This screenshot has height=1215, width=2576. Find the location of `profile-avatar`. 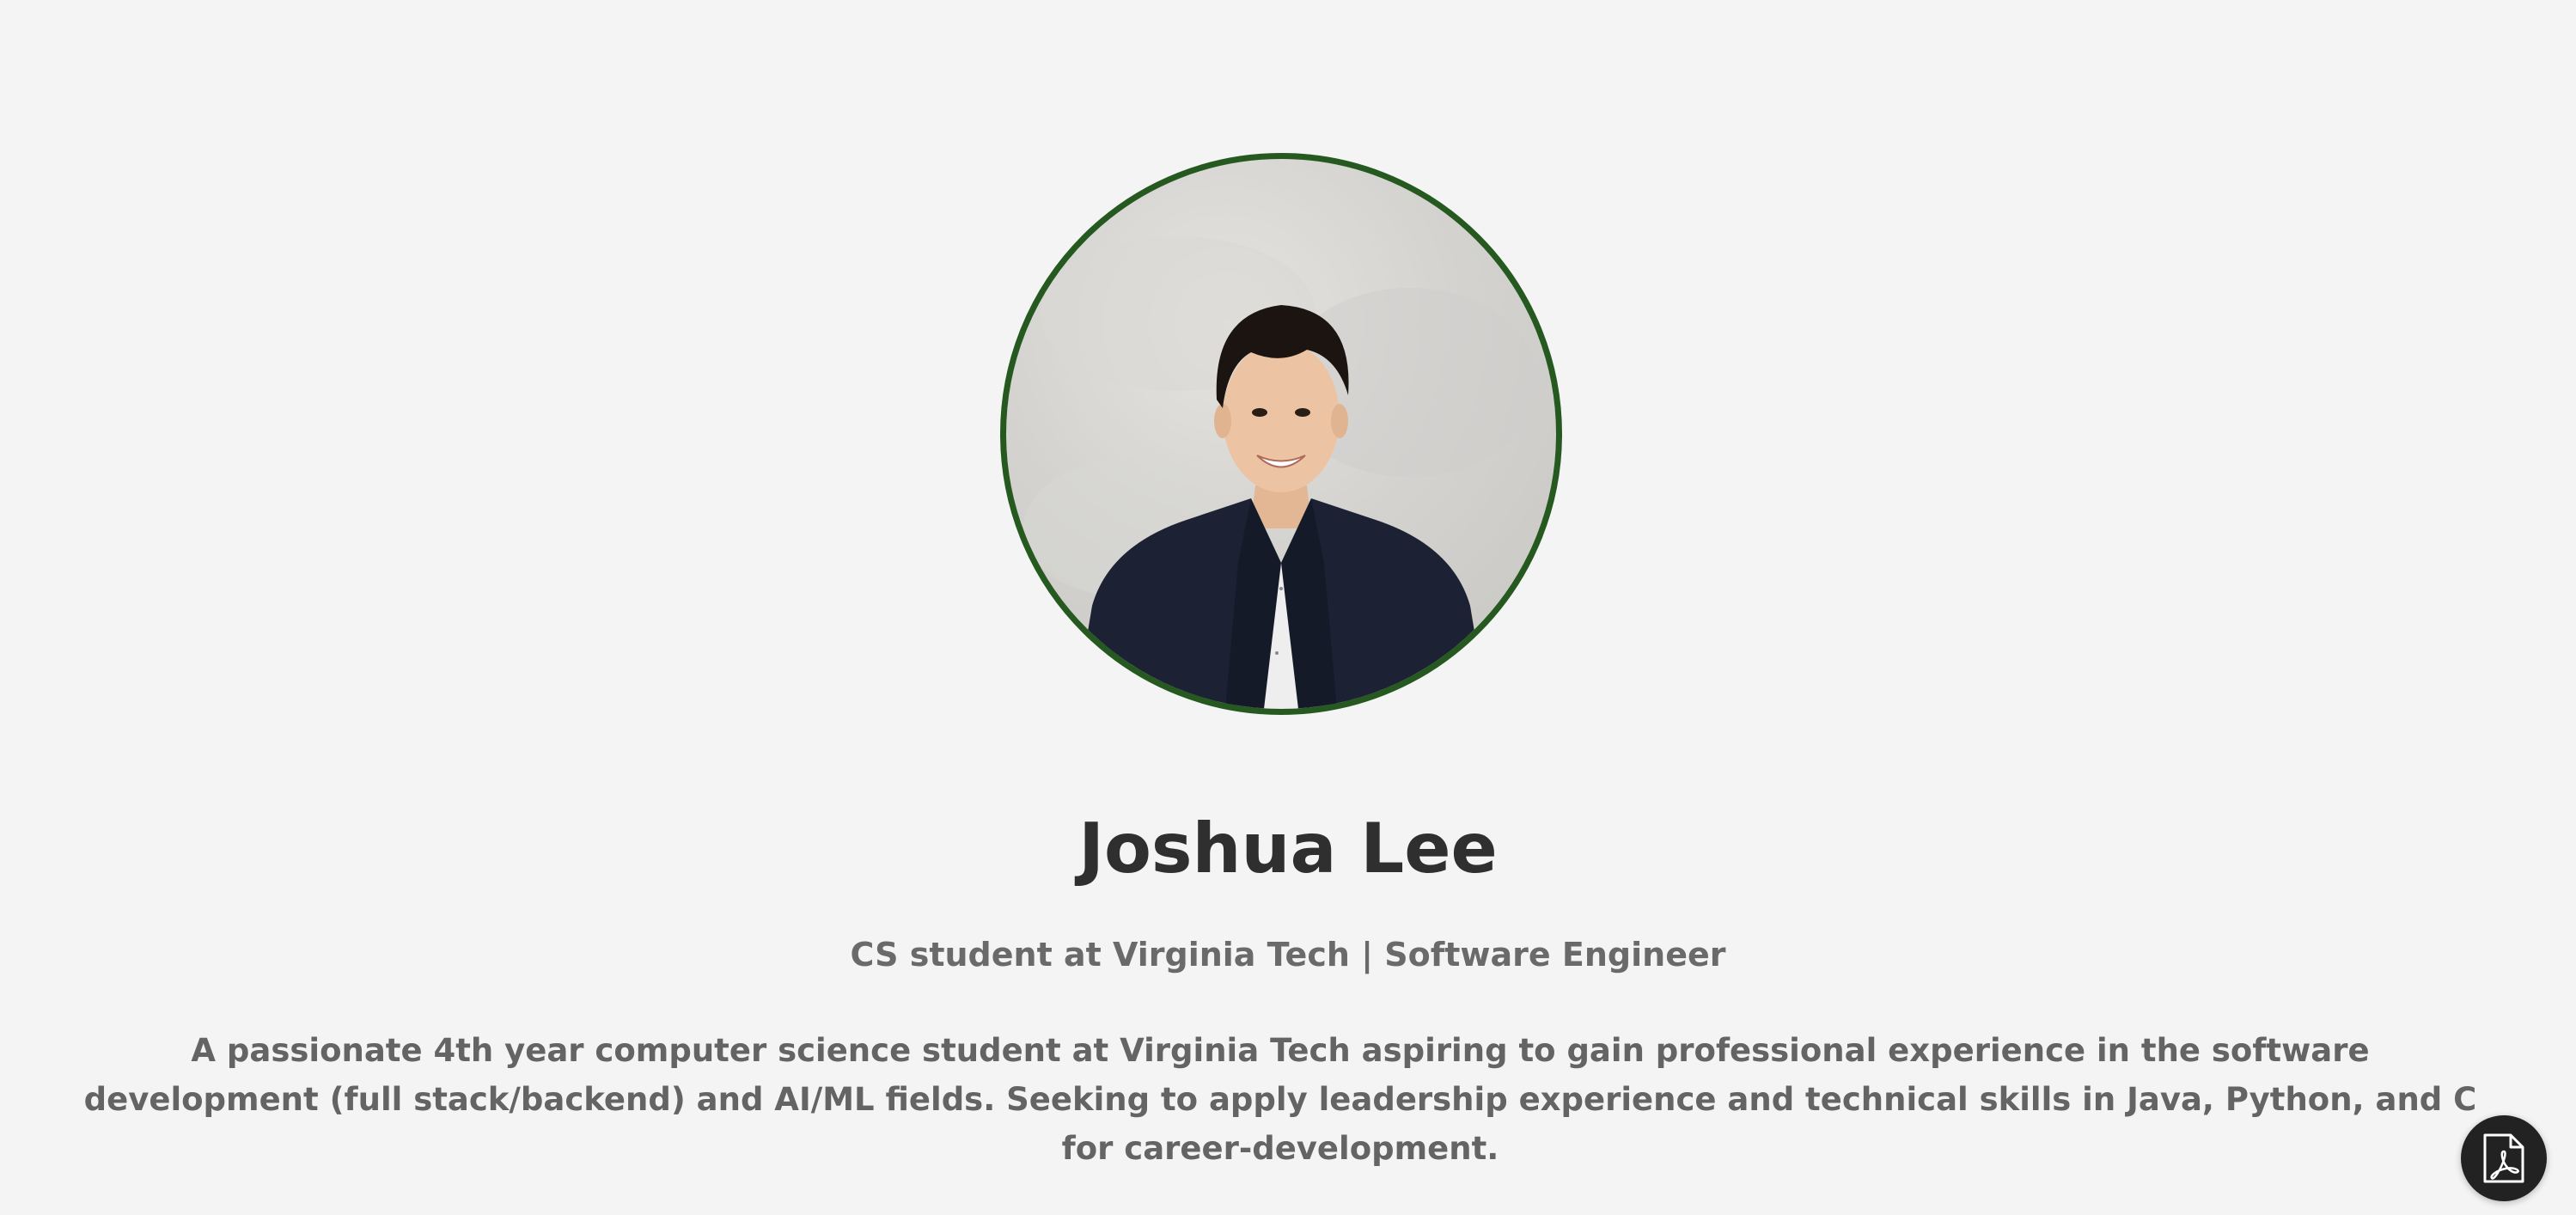

profile-avatar is located at coordinates (1281, 434).